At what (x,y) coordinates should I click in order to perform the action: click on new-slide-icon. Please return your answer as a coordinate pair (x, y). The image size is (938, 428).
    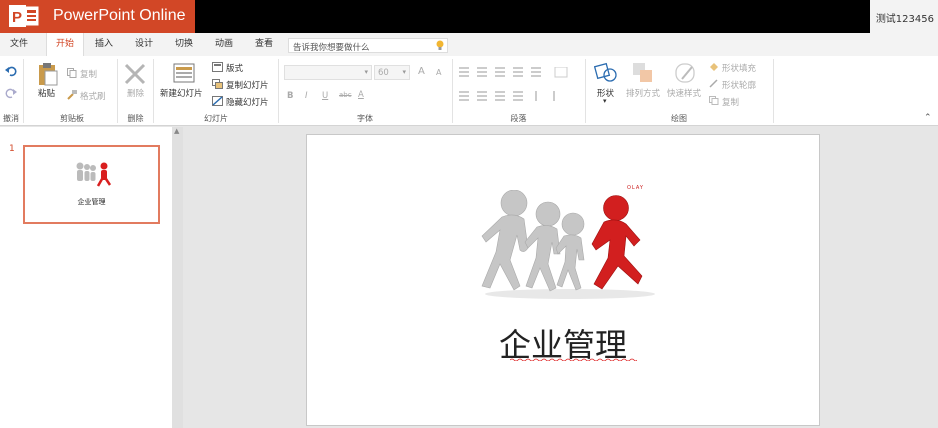
    Looking at the image, I should click on (184, 73).